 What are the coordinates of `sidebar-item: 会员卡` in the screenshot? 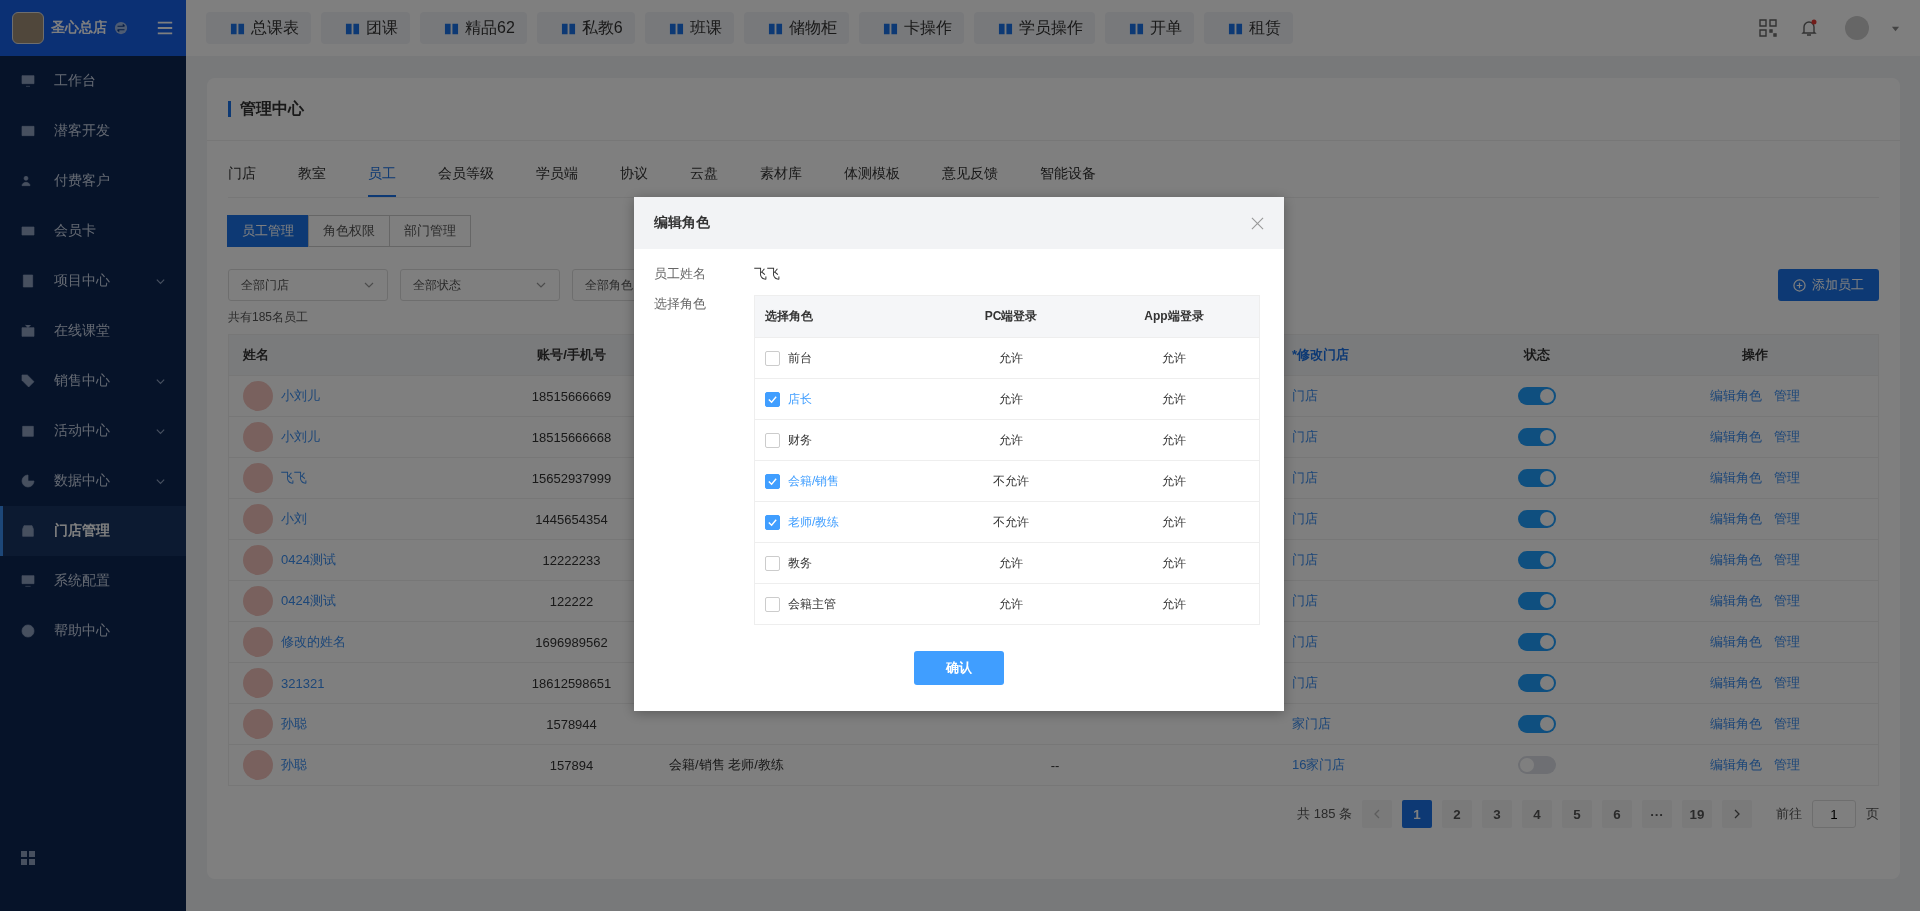 It's located at (93, 231).